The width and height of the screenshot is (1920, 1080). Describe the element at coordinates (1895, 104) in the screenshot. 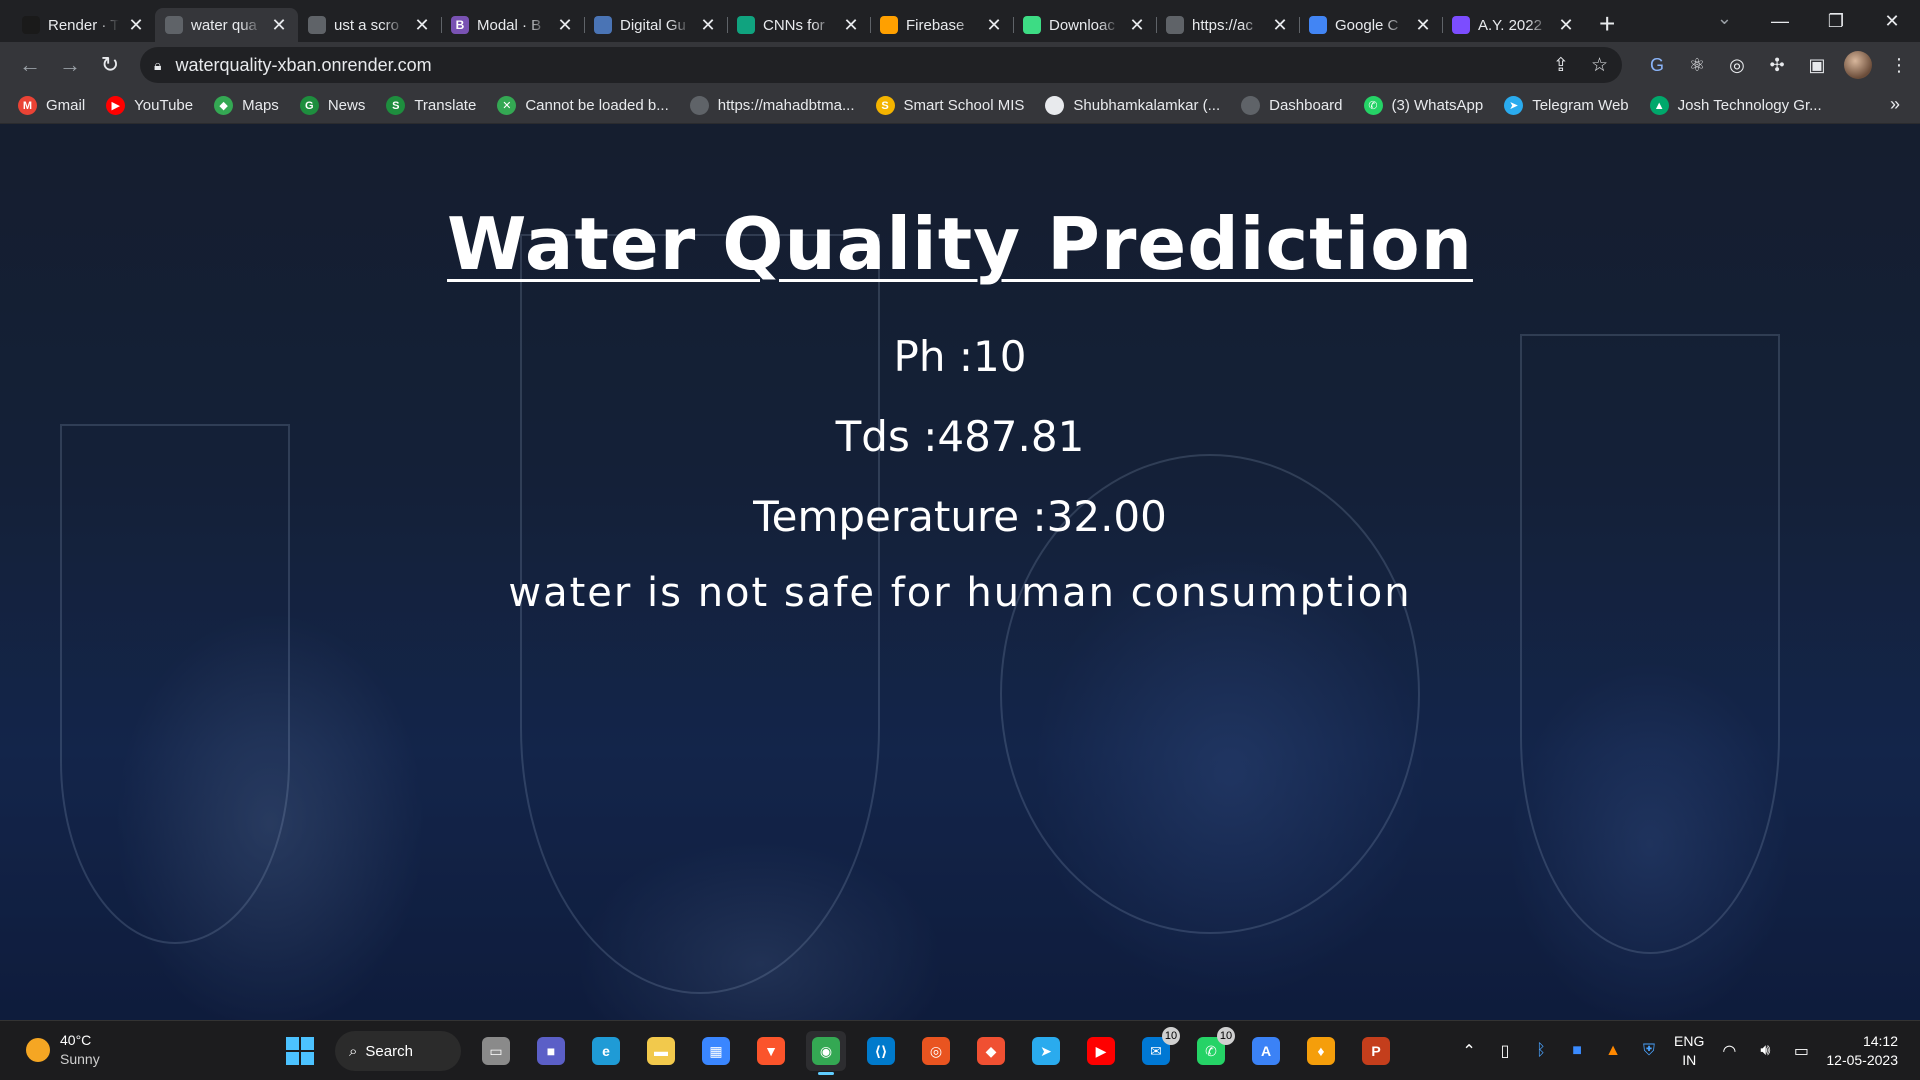

I see `more-bookmarks-icon: »` at that location.